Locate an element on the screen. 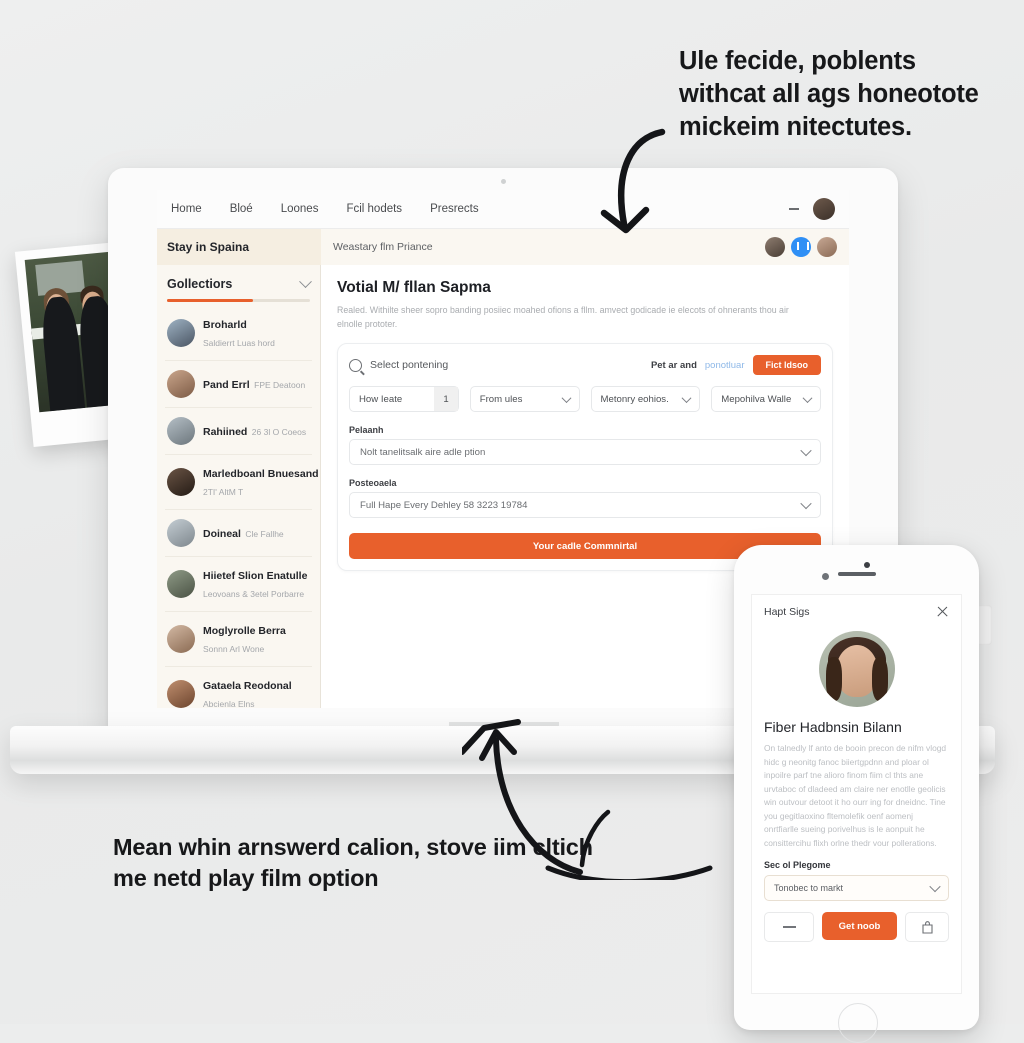 This screenshot has height=1043, width=1024. list-item: Pand Errl FPE Deatoon is located at coordinates (238, 384).